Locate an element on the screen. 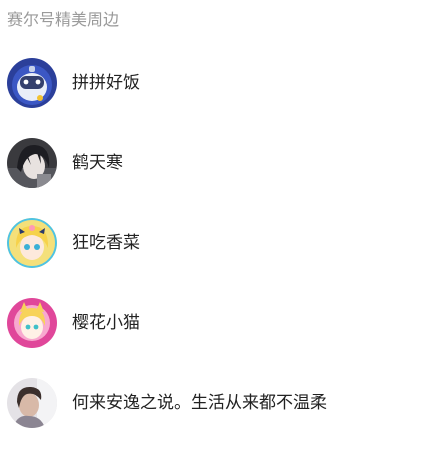 The height and width of the screenshot is (451, 431). pink-cat-girl-icon is located at coordinates (32, 323).